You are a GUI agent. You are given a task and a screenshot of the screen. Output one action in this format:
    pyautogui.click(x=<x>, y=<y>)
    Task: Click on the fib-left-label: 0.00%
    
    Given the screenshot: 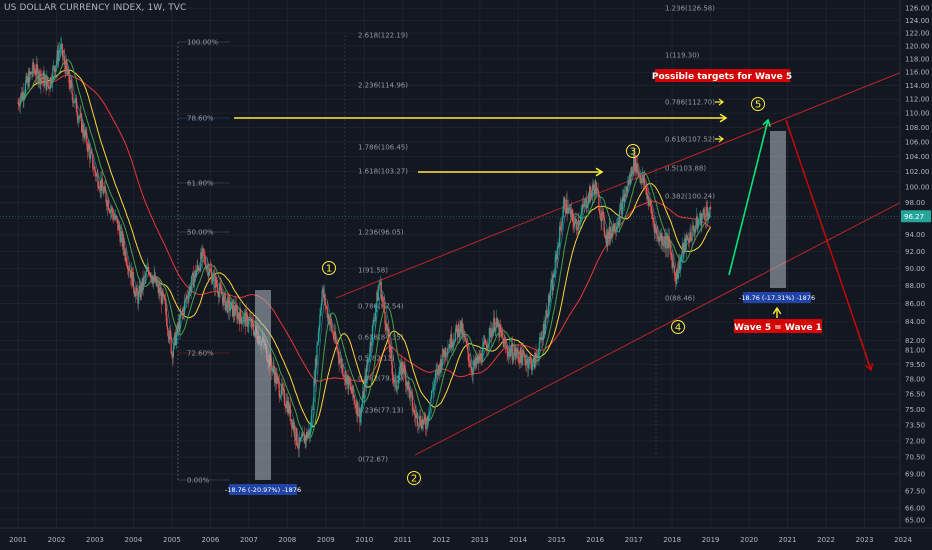 What is the action you would take?
    pyautogui.click(x=198, y=481)
    